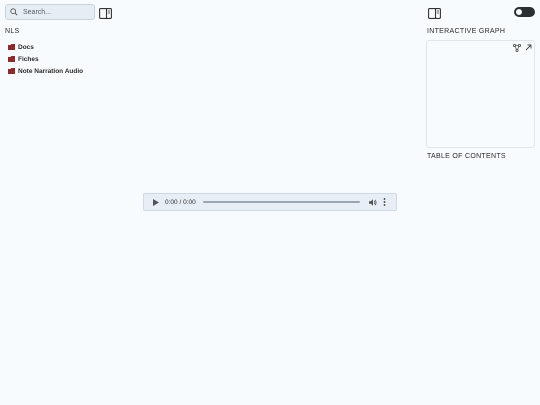  I want to click on folder-fiches: Fiches, so click(45, 59).